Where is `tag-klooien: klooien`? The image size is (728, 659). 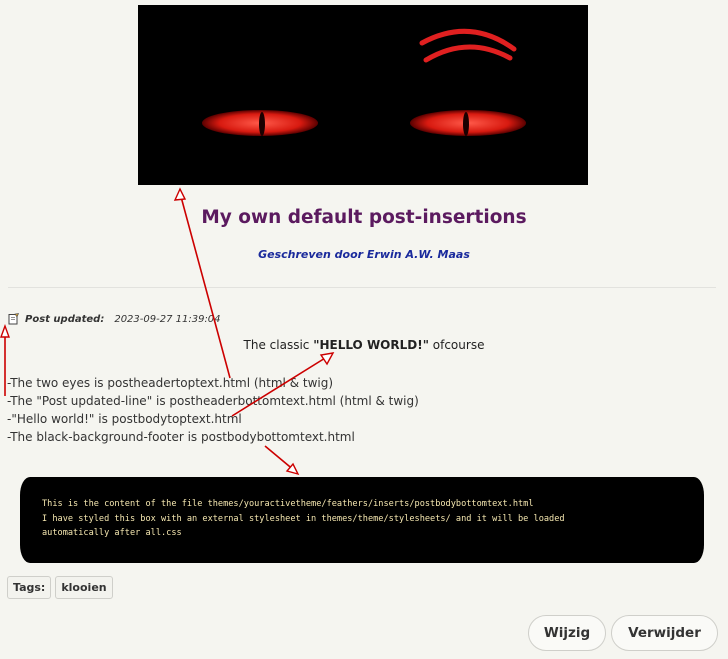 tag-klooien: klooien is located at coordinates (84, 587).